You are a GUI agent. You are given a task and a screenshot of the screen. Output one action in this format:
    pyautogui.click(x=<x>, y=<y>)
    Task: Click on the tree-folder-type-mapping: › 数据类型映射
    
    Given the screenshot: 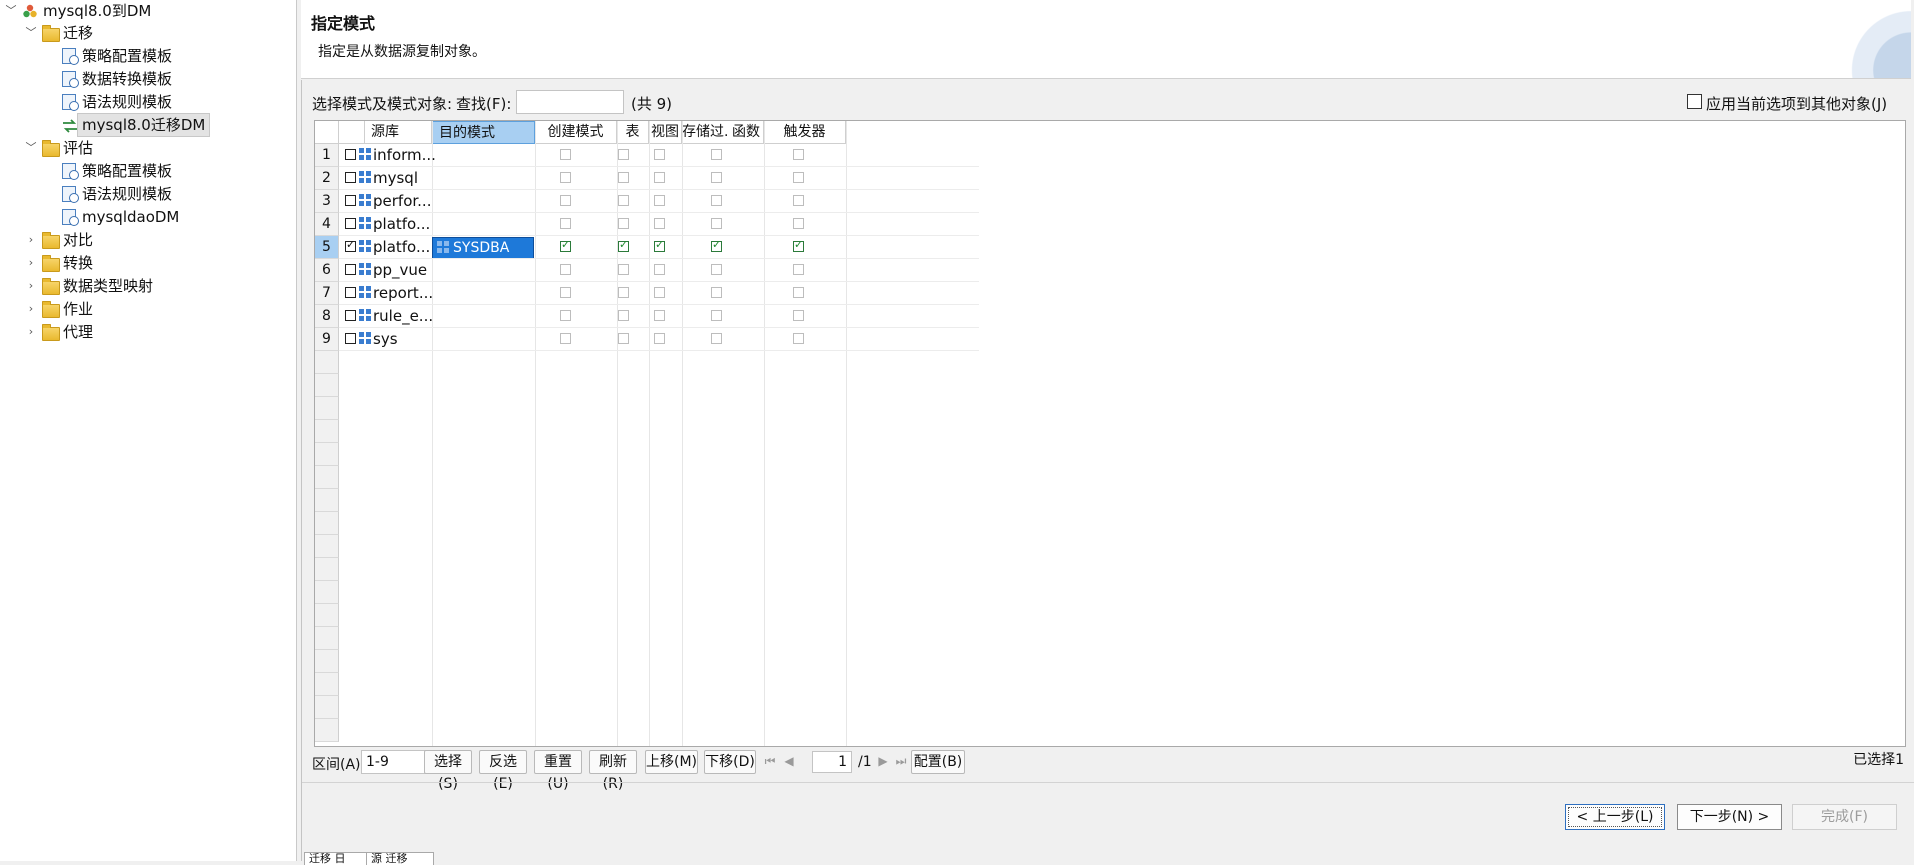 What is the action you would take?
    pyautogui.click(x=145, y=286)
    